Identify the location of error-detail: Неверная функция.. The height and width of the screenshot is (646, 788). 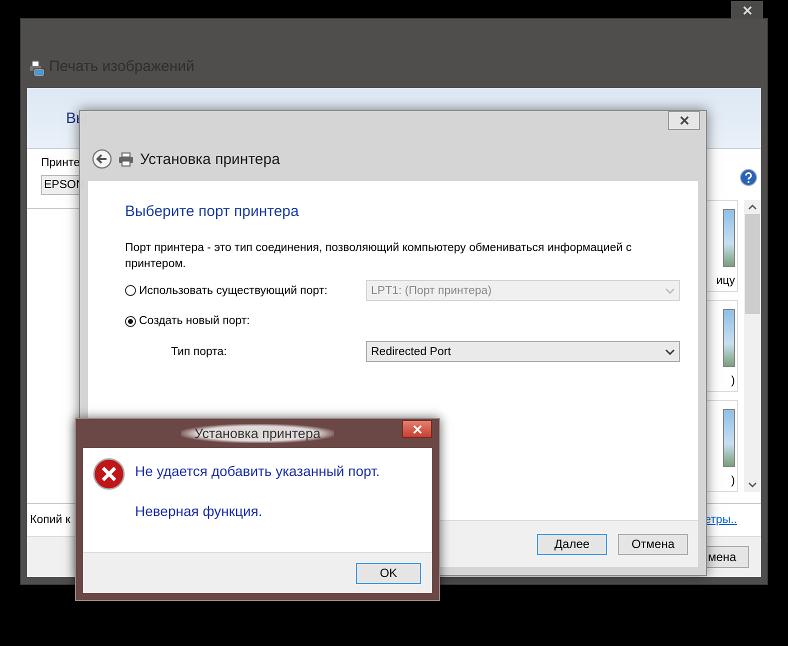
(199, 511).